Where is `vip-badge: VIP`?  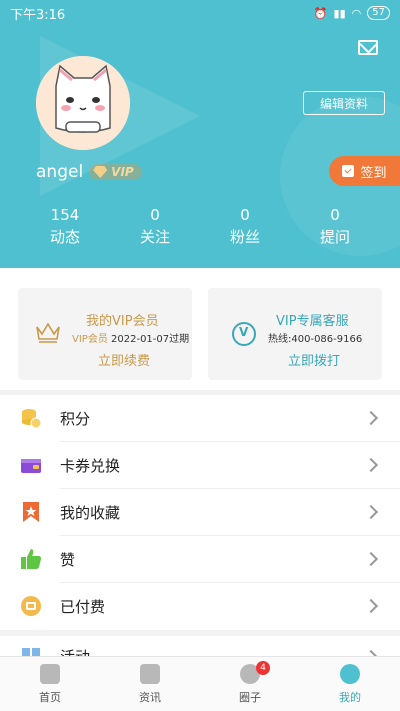
vip-badge: VIP is located at coordinates (115, 172).